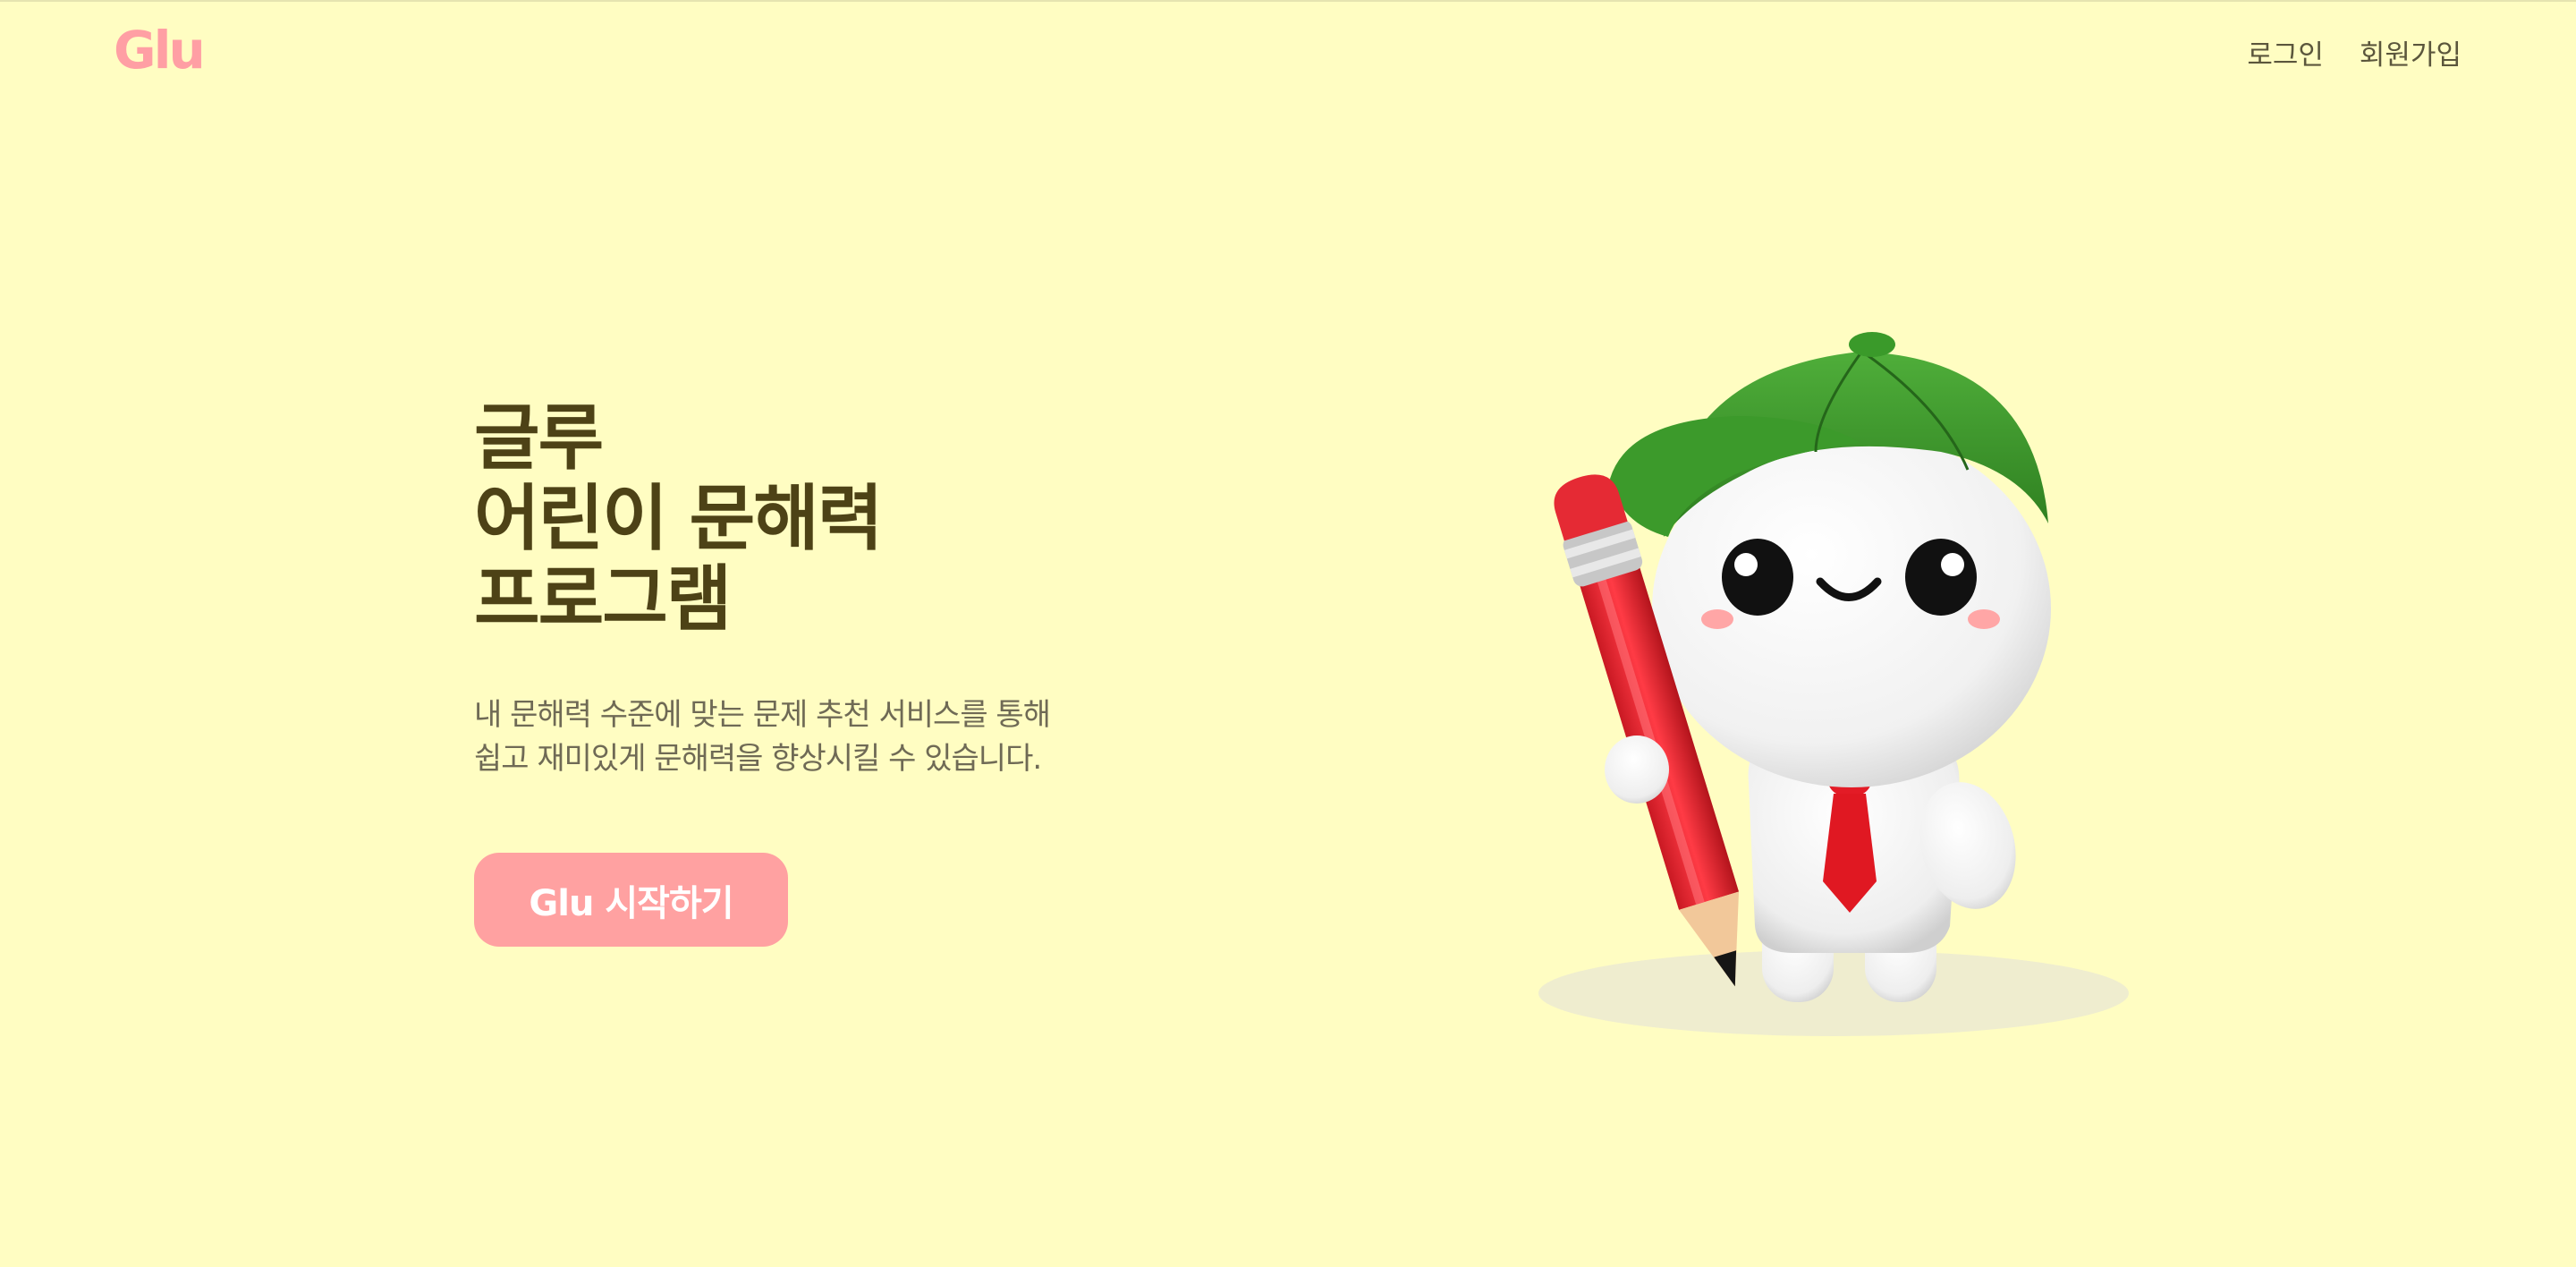  I want to click on top-nav: 로그인 회원가입, so click(2354, 52).